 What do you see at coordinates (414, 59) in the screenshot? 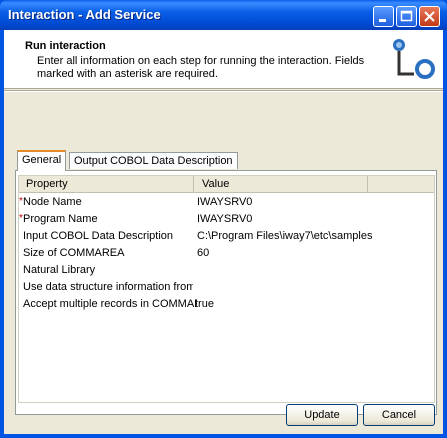
I see `iway-logo-icon` at bounding box center [414, 59].